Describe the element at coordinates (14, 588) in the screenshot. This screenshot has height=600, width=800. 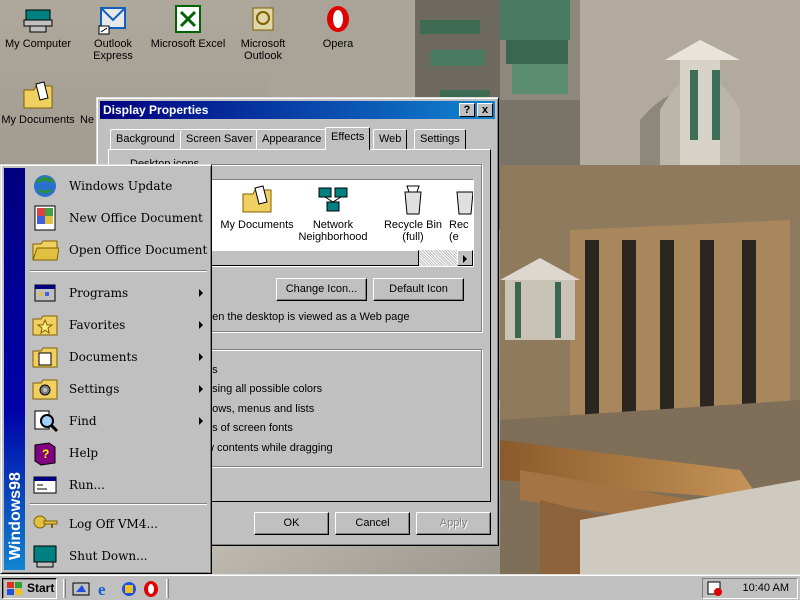
I see `windows-logo-icon` at that location.